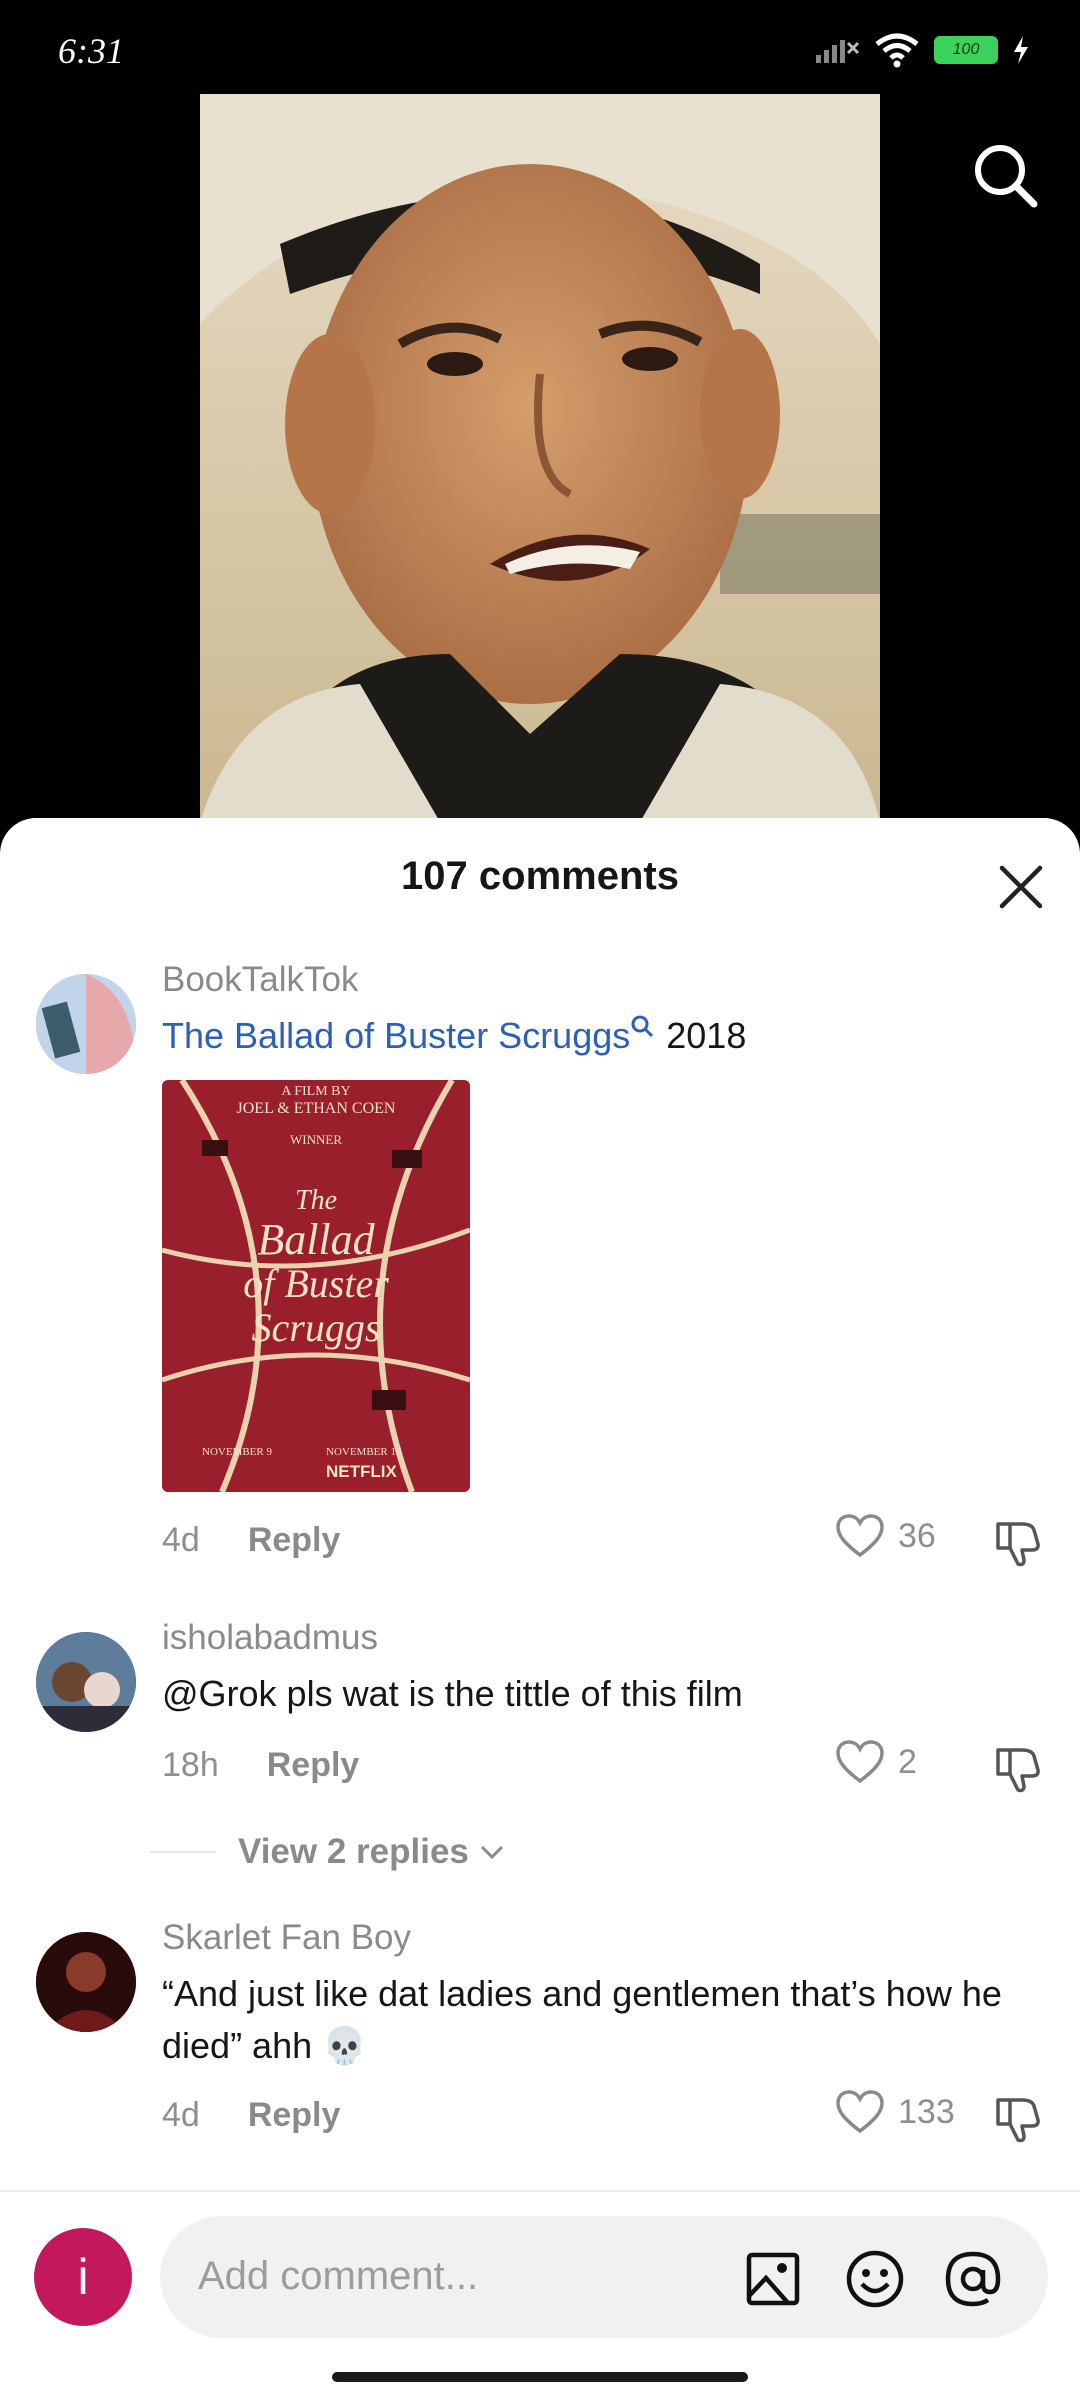 Image resolution: width=1080 pixels, height=2402 pixels. Describe the element at coordinates (773, 2279) in the screenshot. I see `image-icon` at that location.